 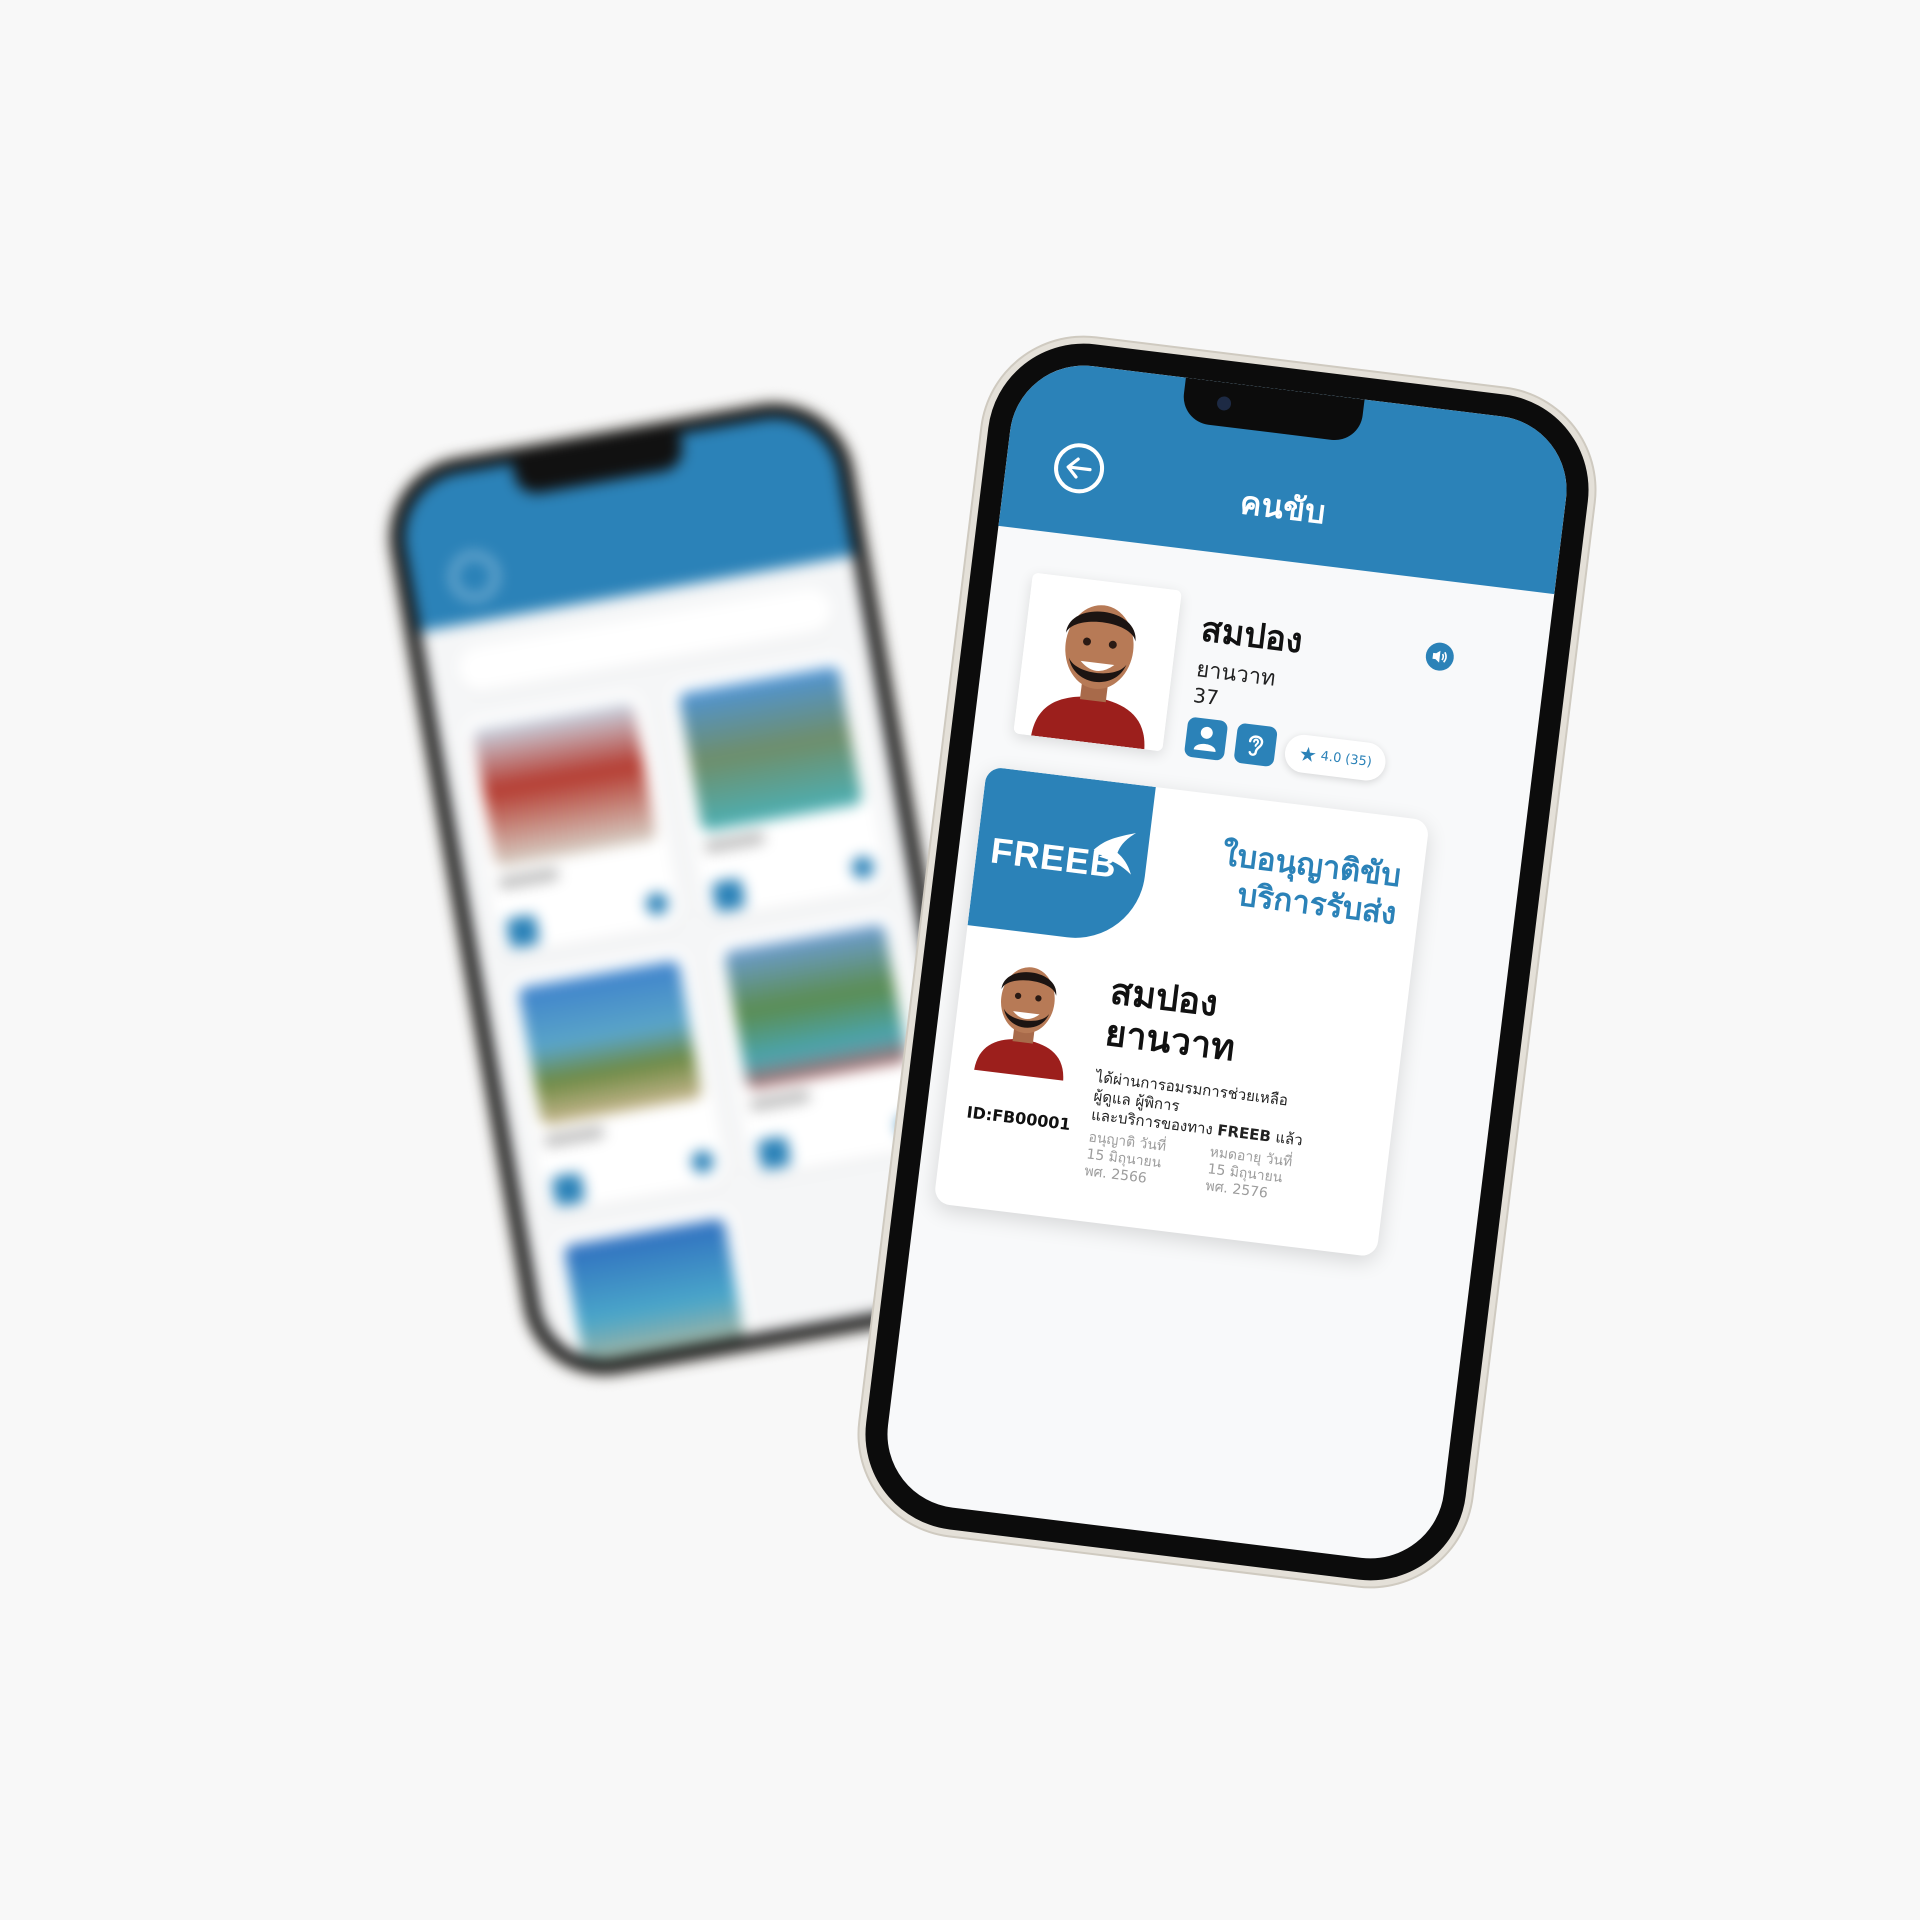 I want to click on page-title: คนขับ, so click(x=1283, y=507).